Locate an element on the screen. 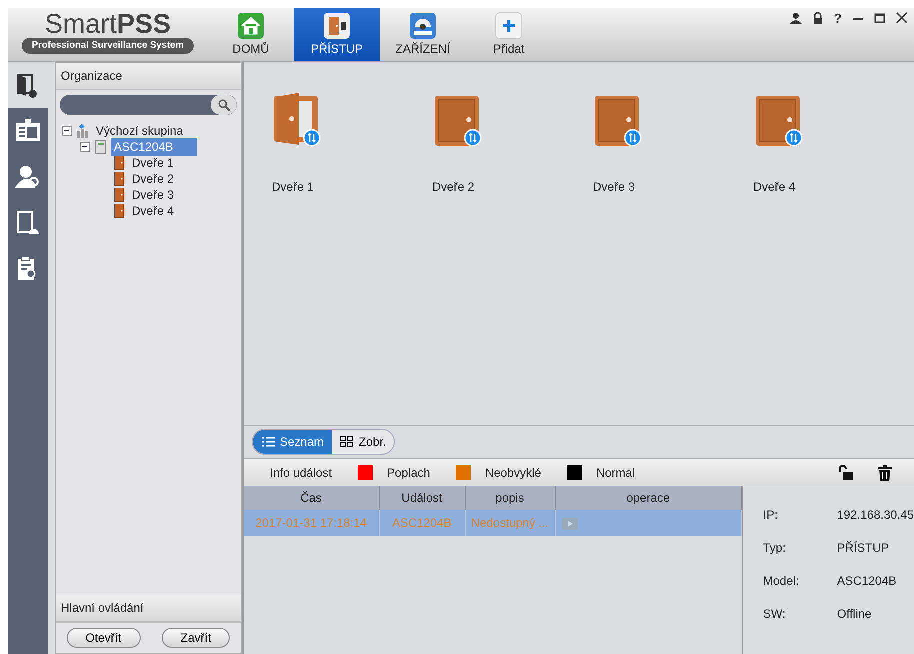 The height and width of the screenshot is (654, 914). door-control-button: Zavřít is located at coordinates (196, 638).